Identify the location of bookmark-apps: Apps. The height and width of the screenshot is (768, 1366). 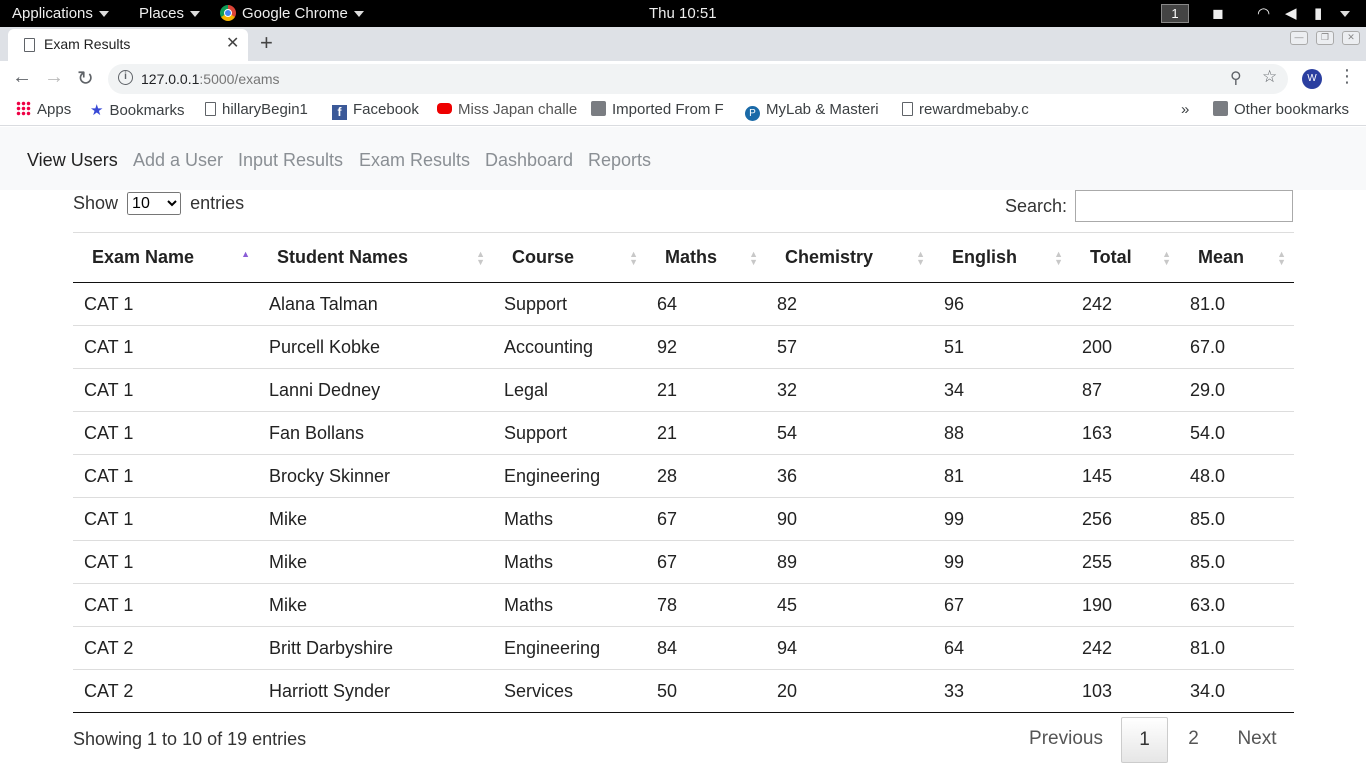
(43, 109).